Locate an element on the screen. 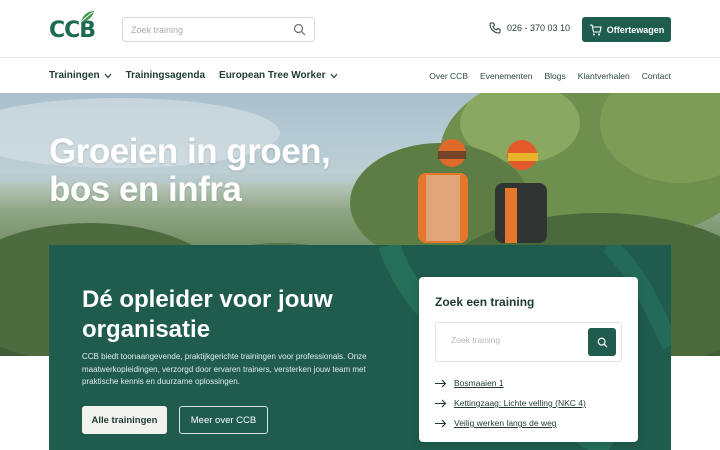  nav-item-klantverhalen: Klantverhalen is located at coordinates (604, 76).